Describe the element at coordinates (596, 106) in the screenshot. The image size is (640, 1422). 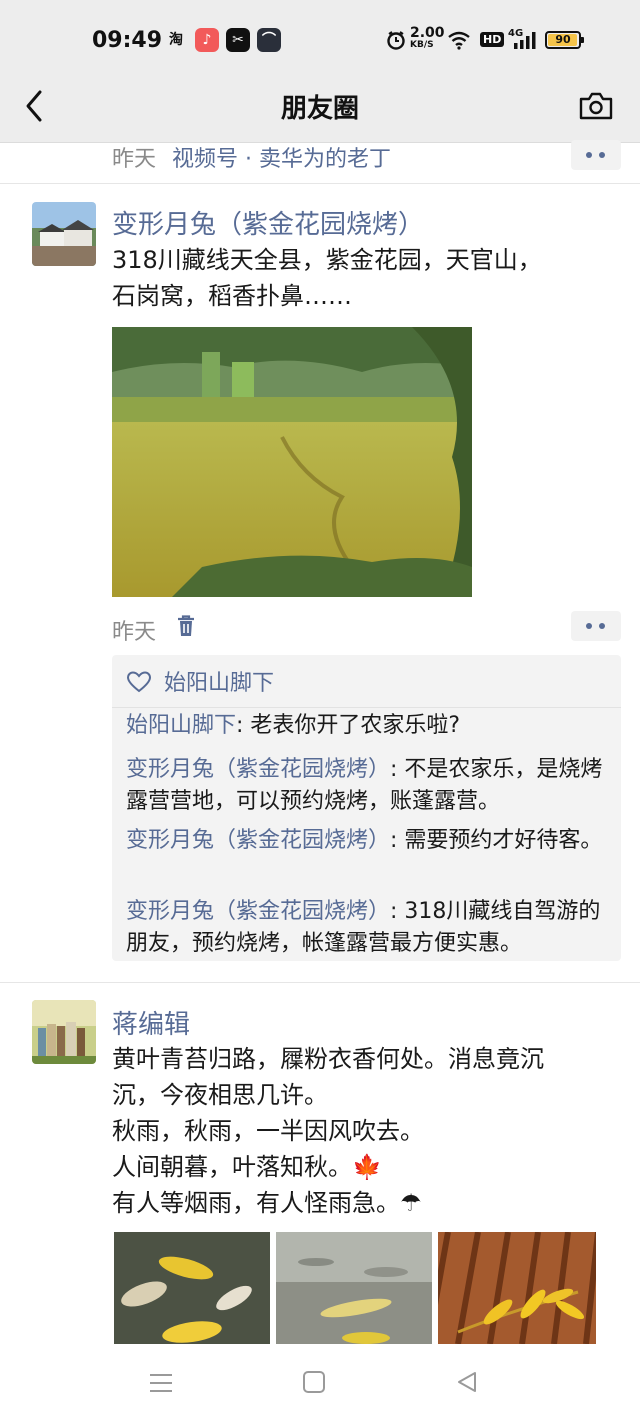
I see `camera-icon` at that location.